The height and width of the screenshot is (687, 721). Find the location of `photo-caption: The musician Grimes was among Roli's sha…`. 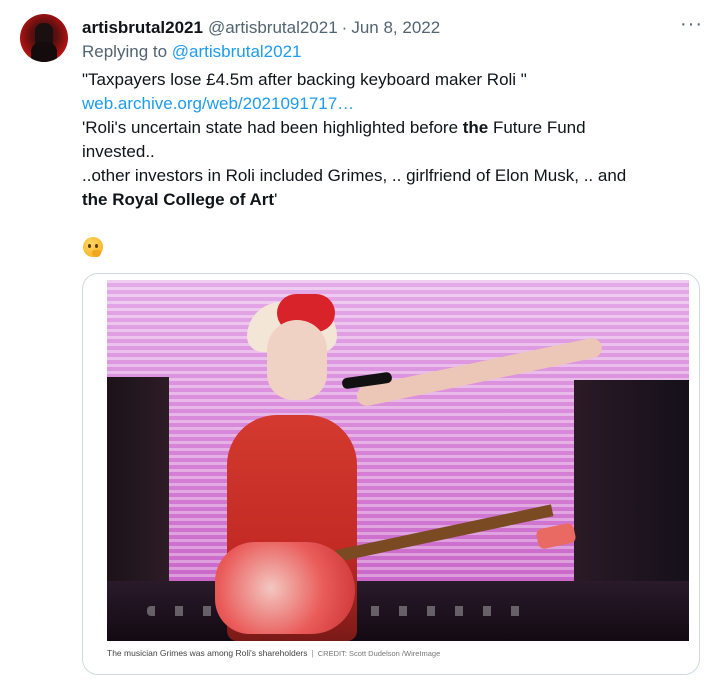

photo-caption: The musician Grimes was among Roli's sha… is located at coordinates (393, 653).